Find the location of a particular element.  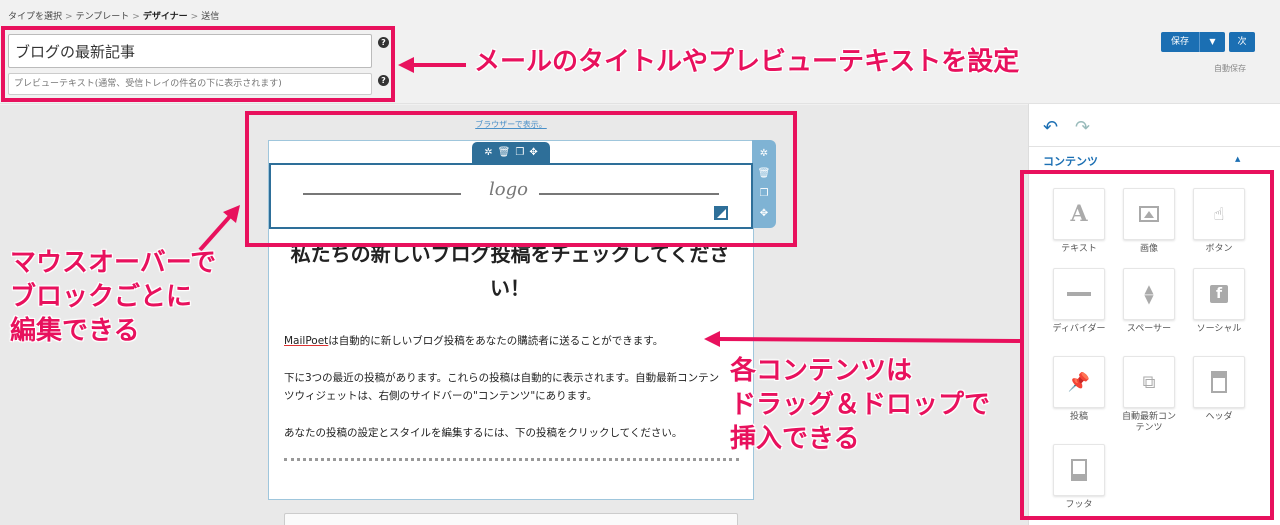

dotted-divider is located at coordinates (511, 459).